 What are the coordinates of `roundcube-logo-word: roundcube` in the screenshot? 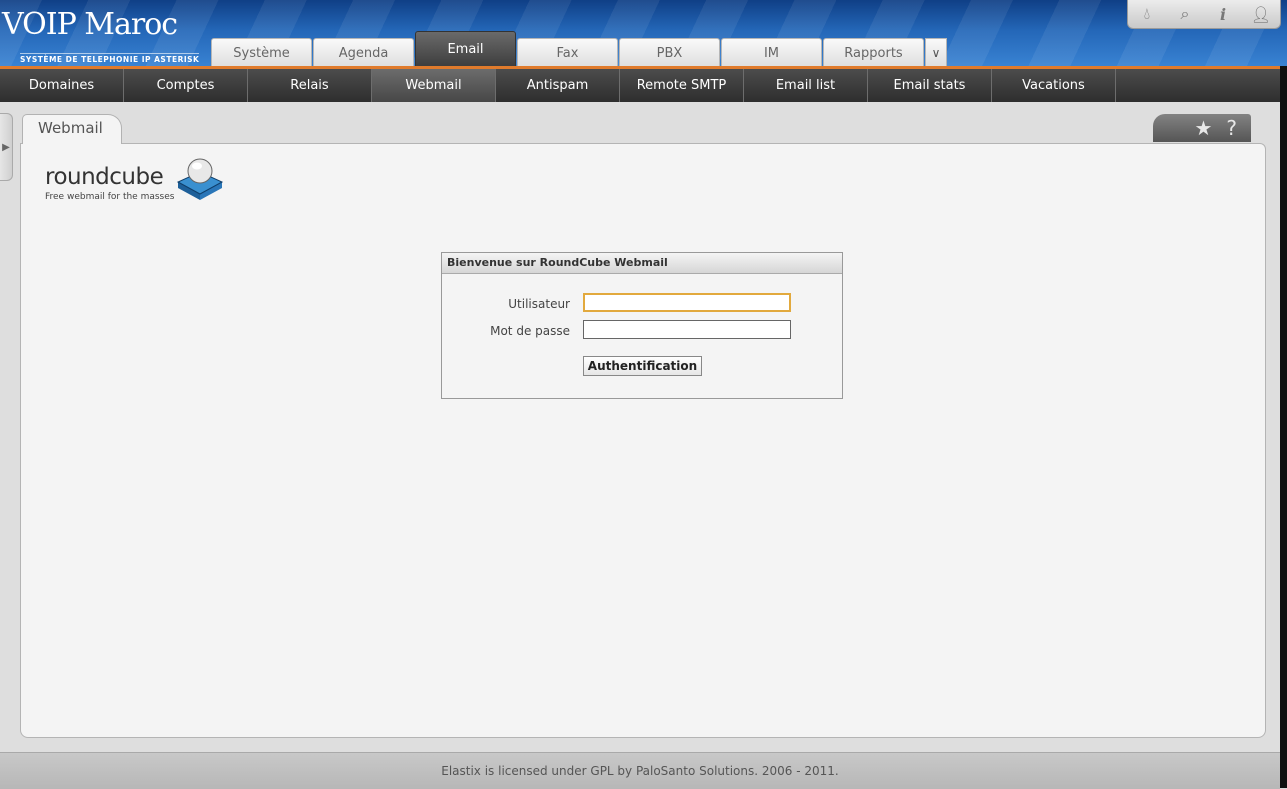 It's located at (104, 177).